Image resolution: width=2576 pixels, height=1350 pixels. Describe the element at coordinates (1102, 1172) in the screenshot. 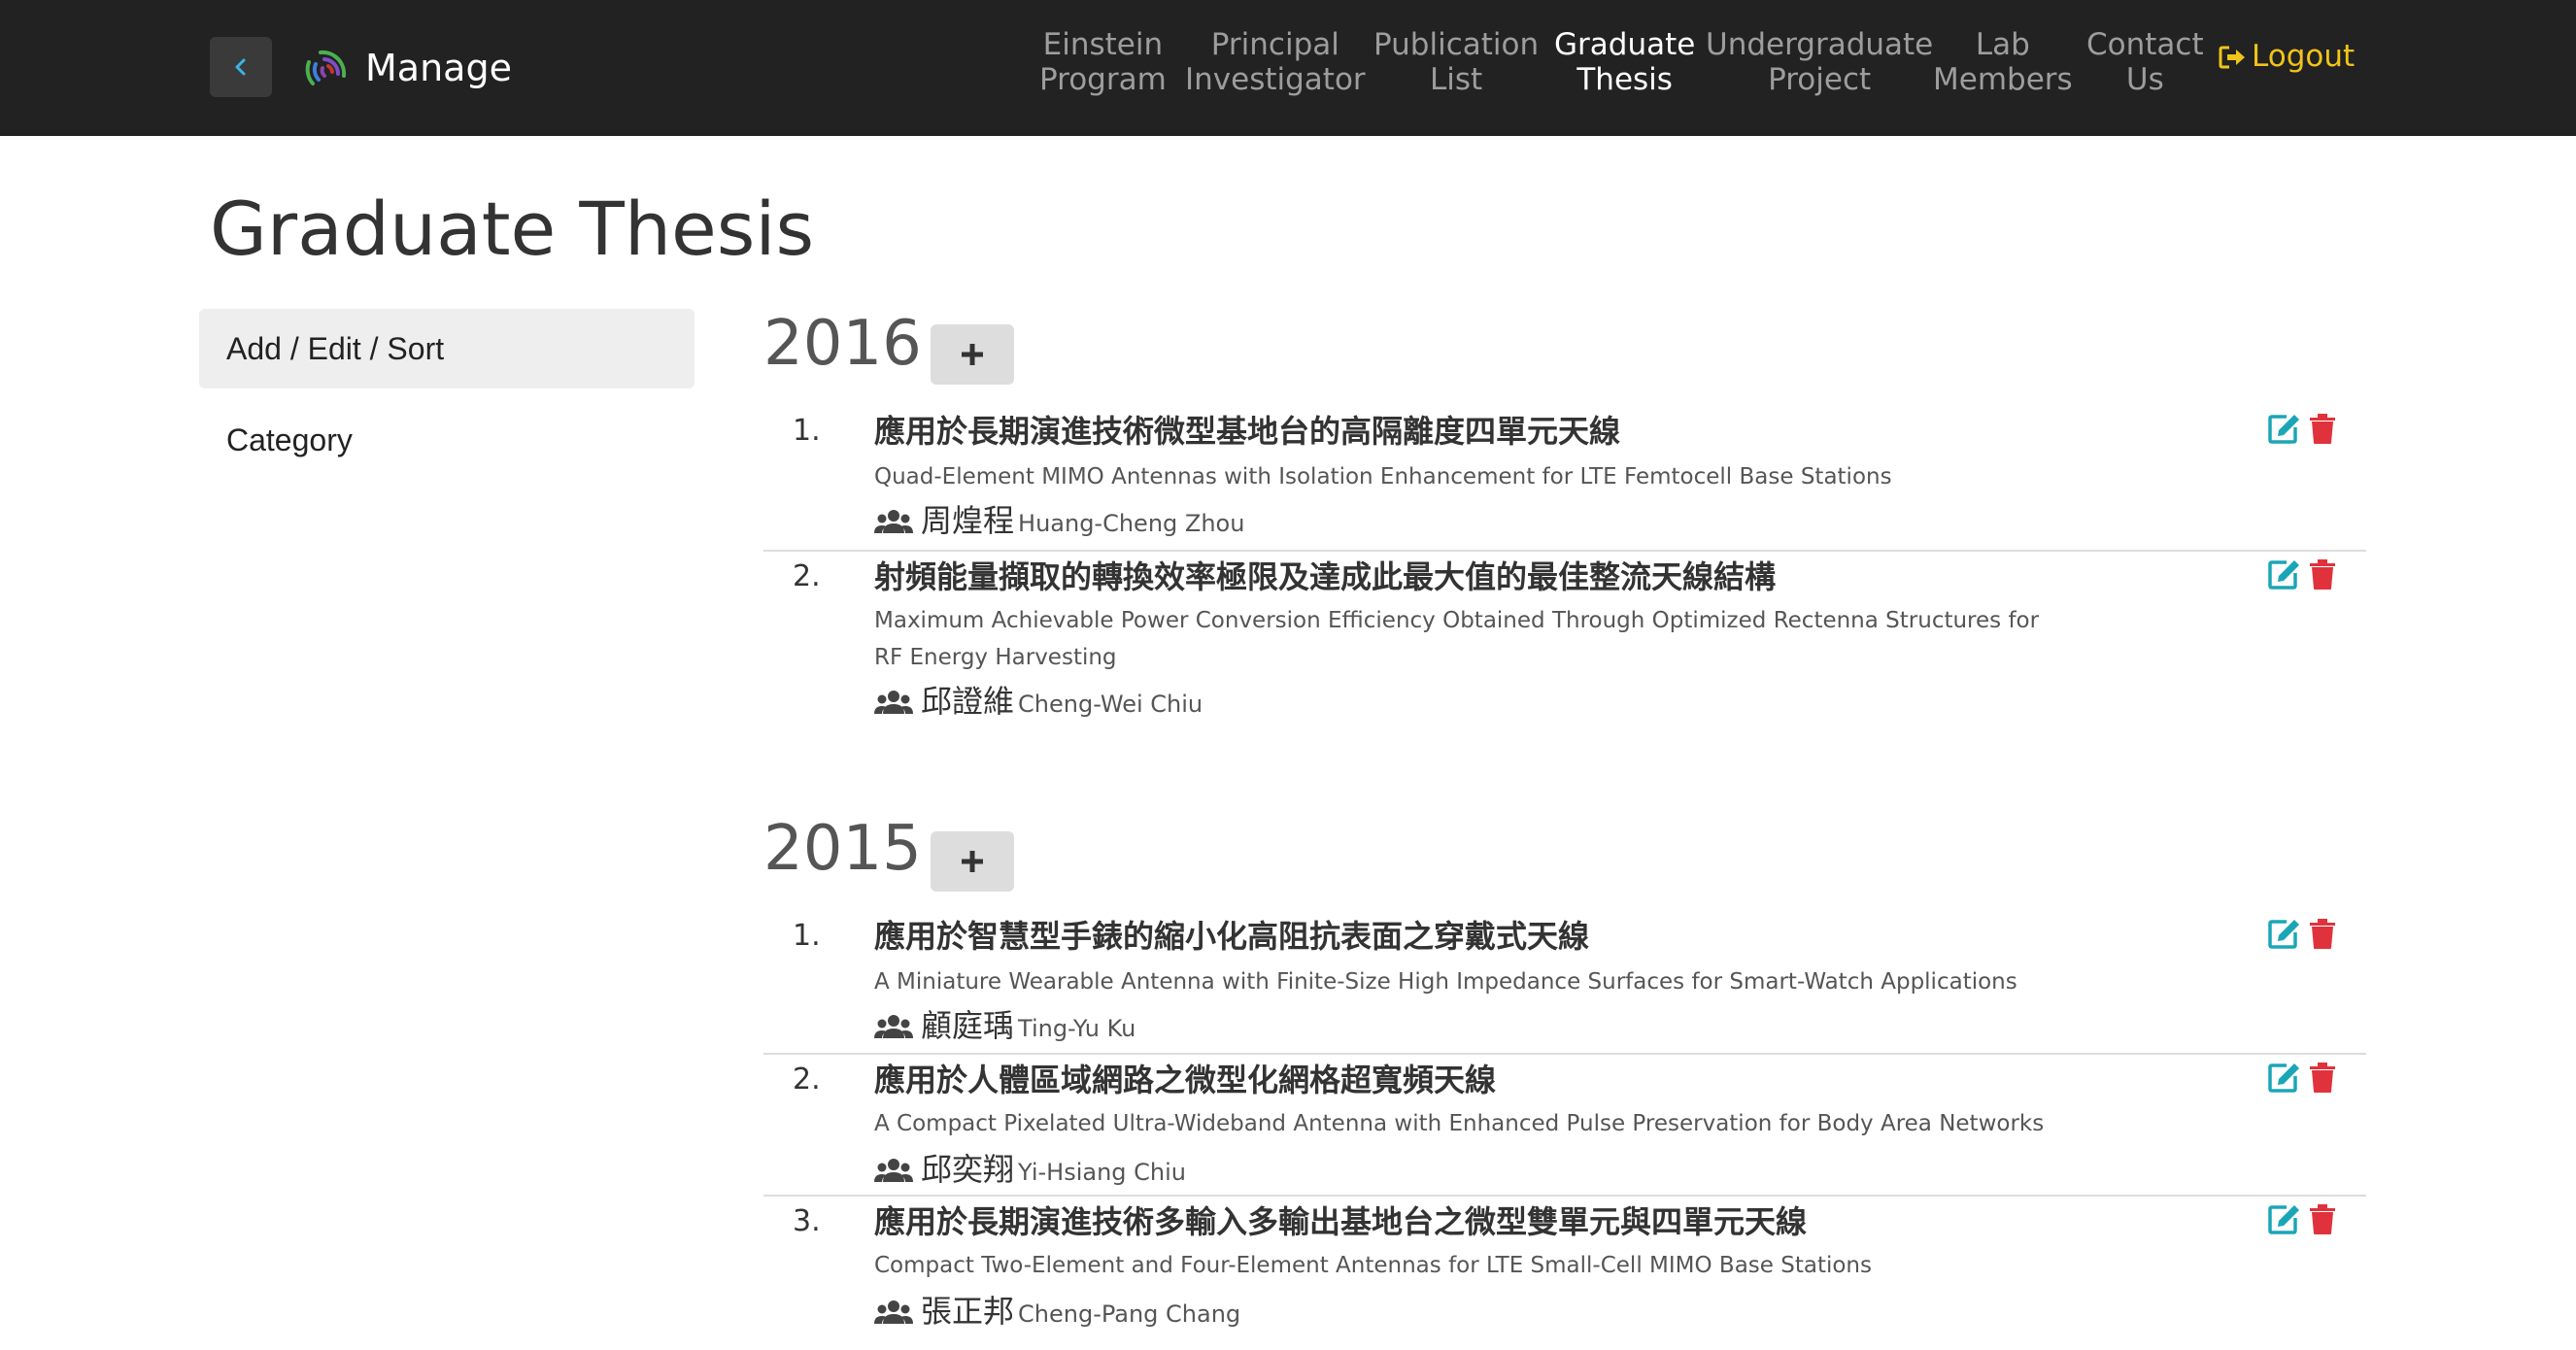

I see `author-name-en: Yi-Hsiang Chiu` at that location.